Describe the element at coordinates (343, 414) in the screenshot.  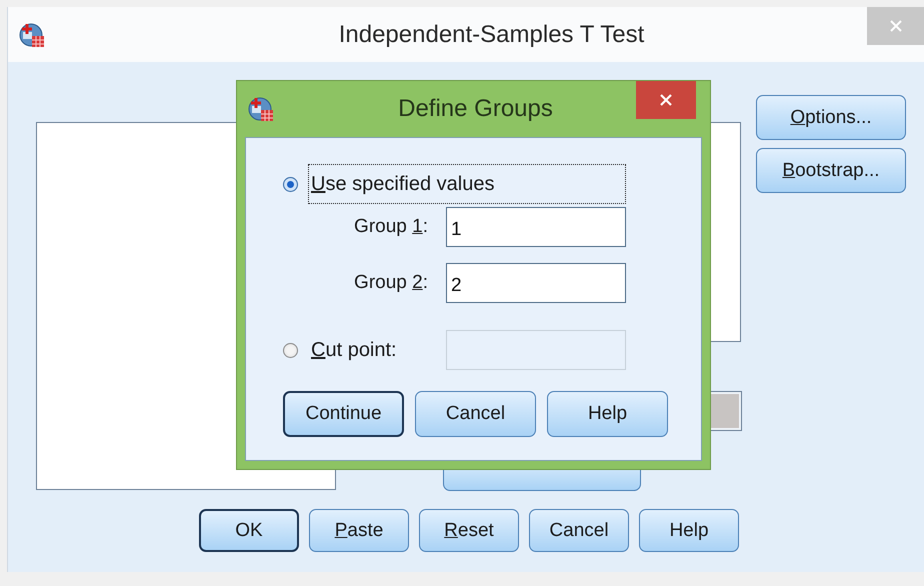
I see `button: Continue` at that location.